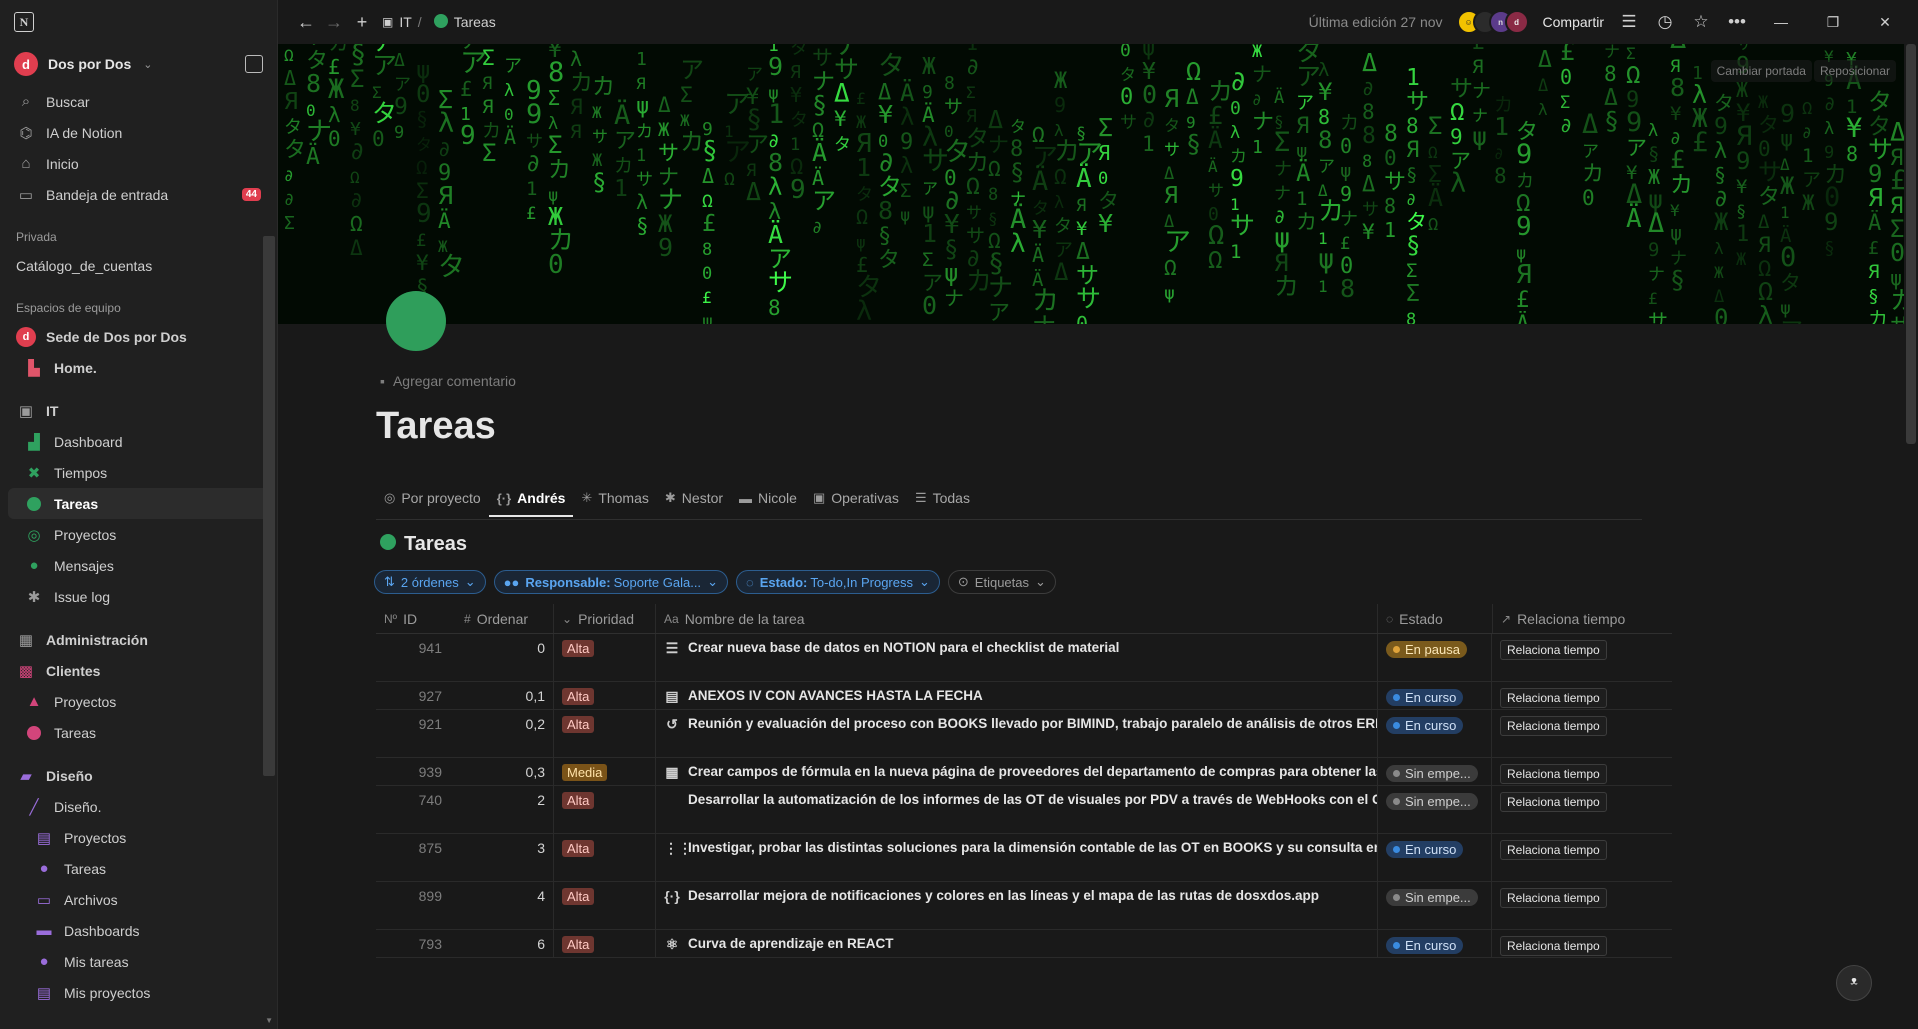 The width and height of the screenshot is (1918, 1029). What do you see at coordinates (423, 544) in the screenshot?
I see `database-title: Tareas` at bounding box center [423, 544].